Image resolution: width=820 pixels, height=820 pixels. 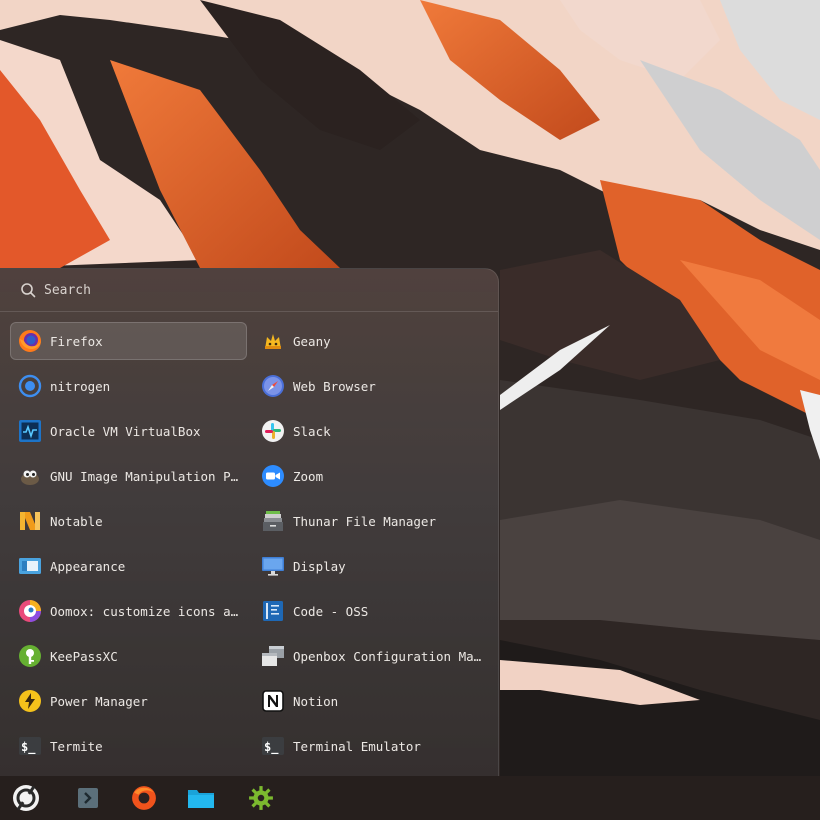 What do you see at coordinates (357, 746) in the screenshot?
I see `app-label: Terminal Emulator` at bounding box center [357, 746].